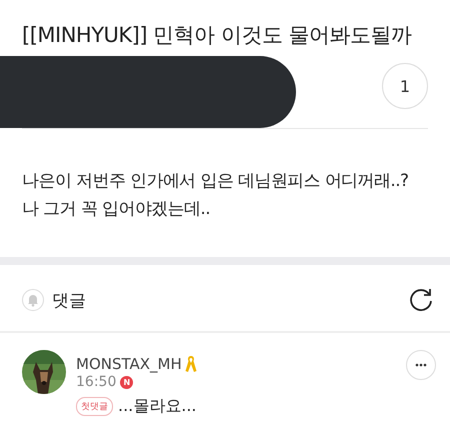 The image size is (450, 426). What do you see at coordinates (94, 406) in the screenshot?
I see `first-comment-tag: 첫댓글` at bounding box center [94, 406].